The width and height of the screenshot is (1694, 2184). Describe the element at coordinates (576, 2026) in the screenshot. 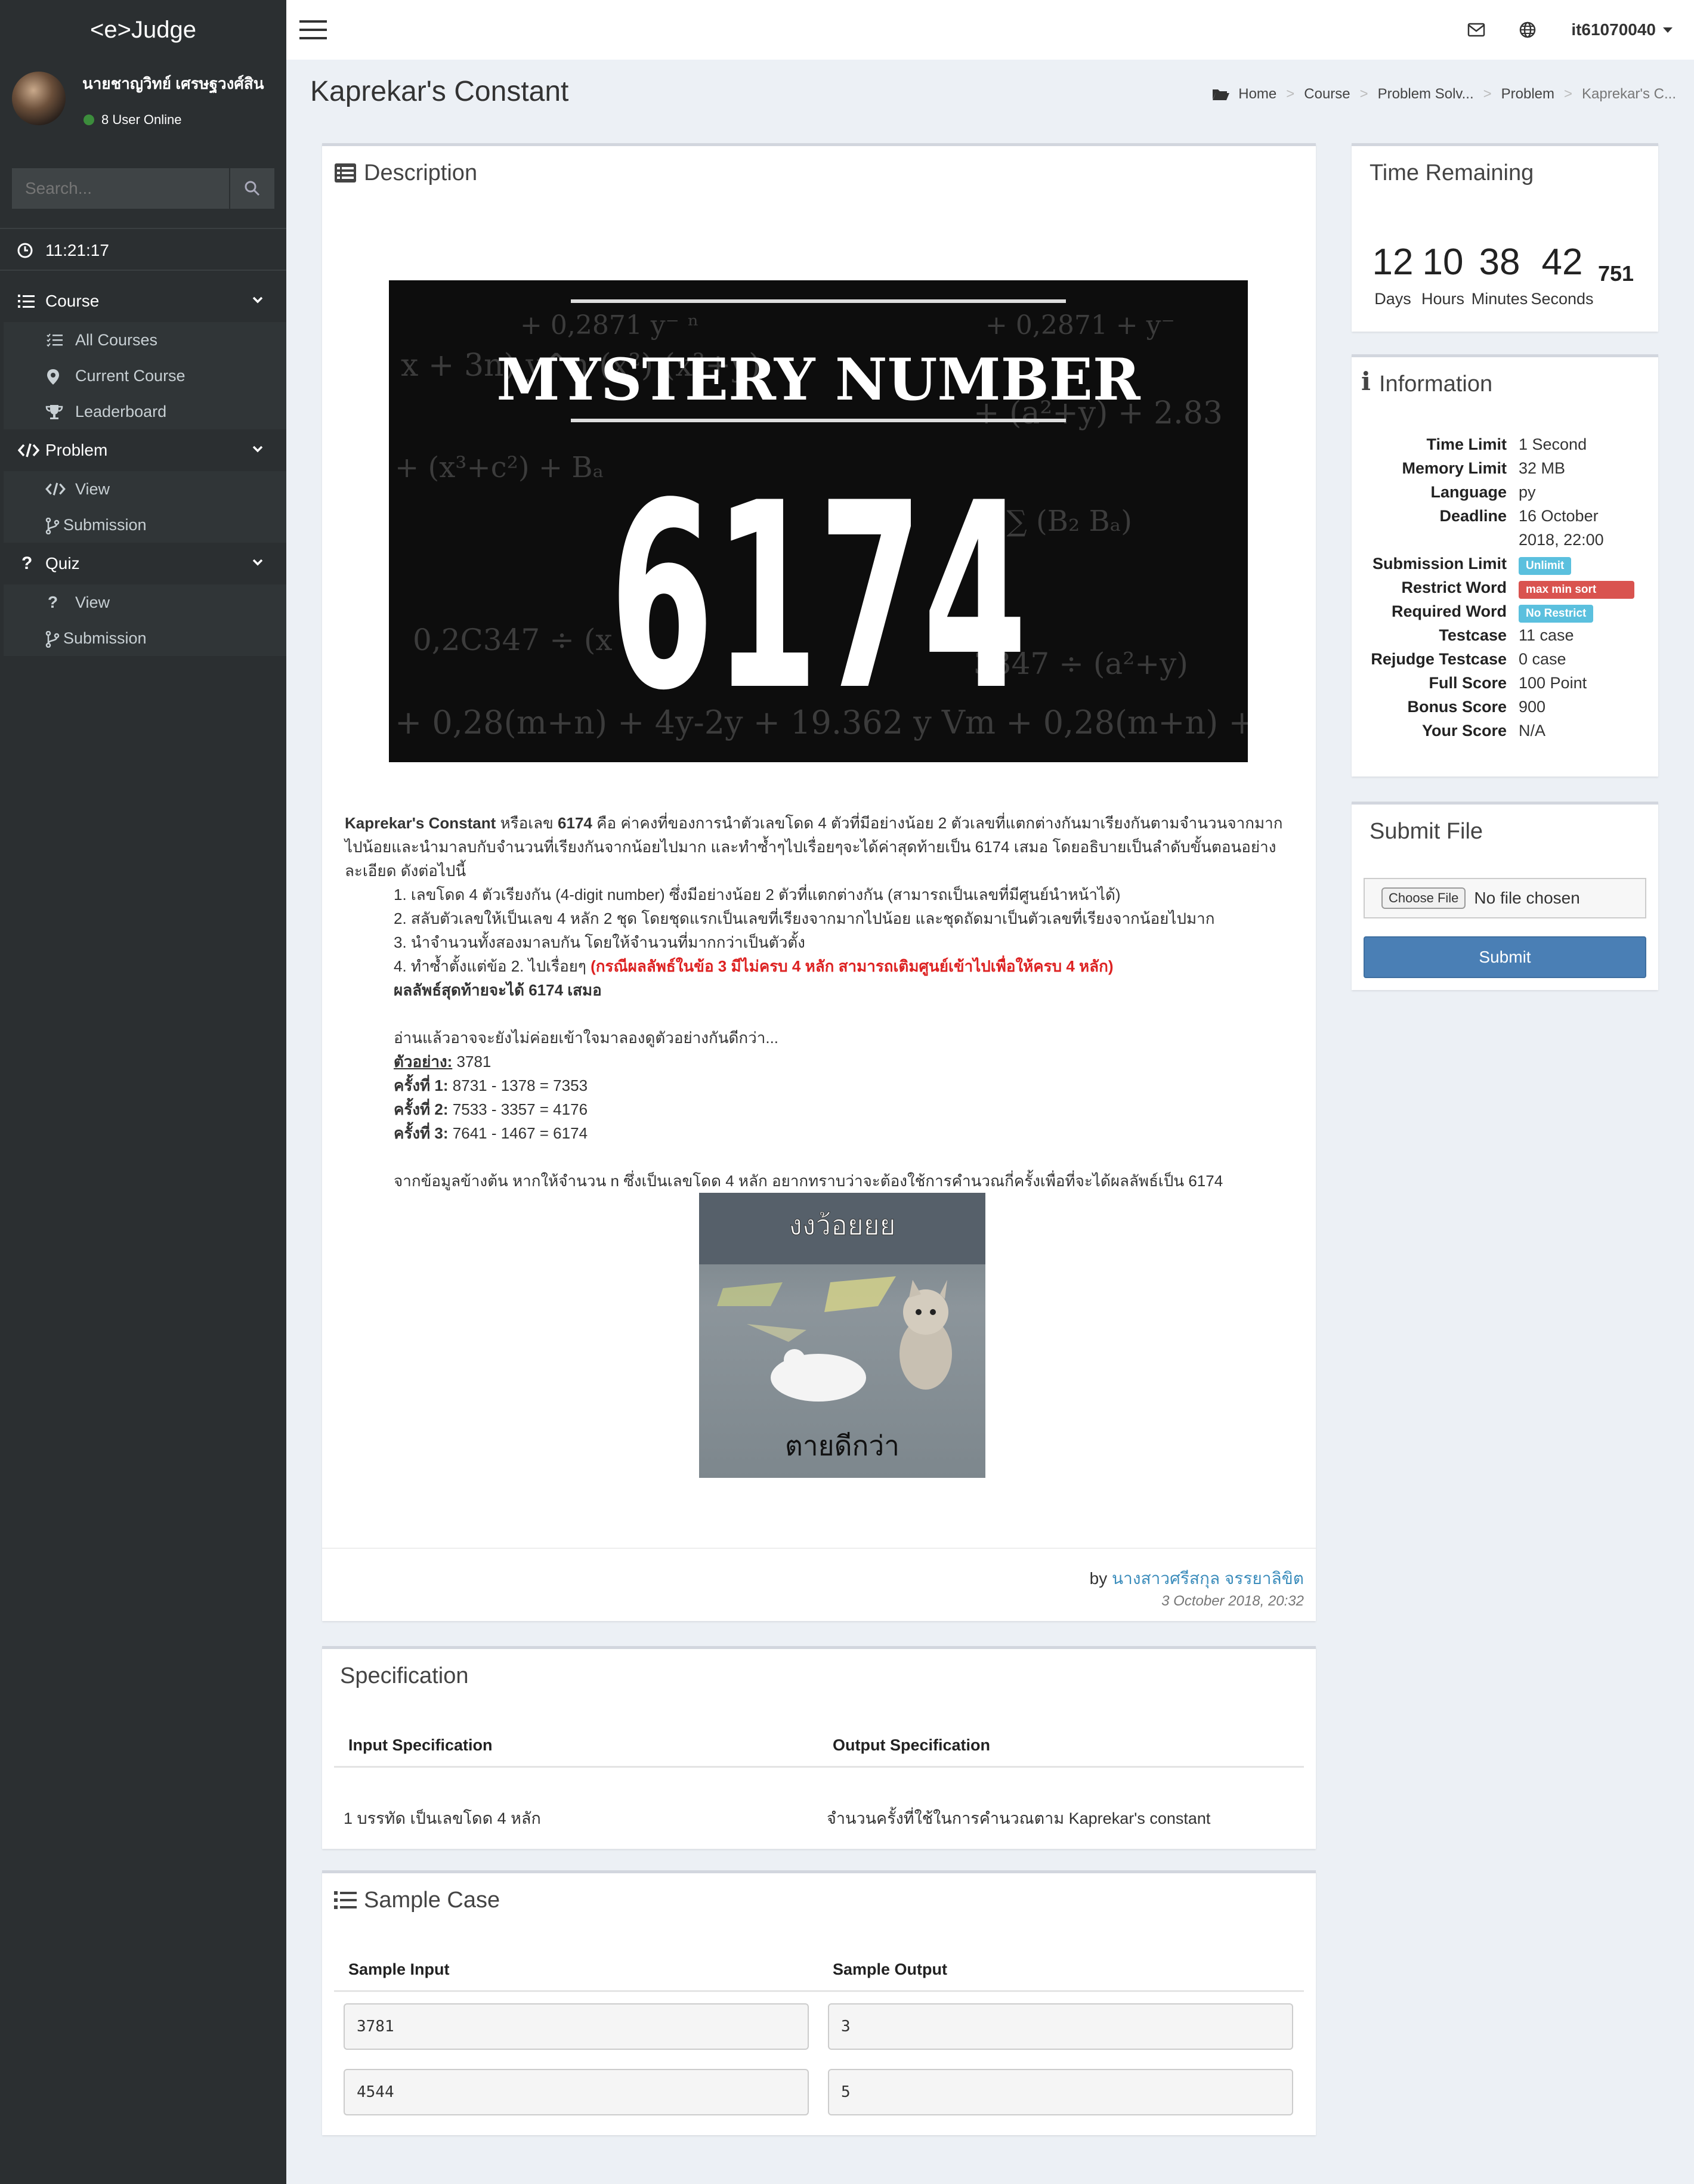

I see `sample-input-1: 3781` at that location.